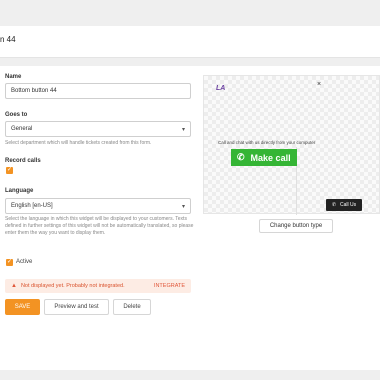 Image resolution: width=380 pixels, height=380 pixels. What do you see at coordinates (98, 129) in the screenshot?
I see `goes-to-select: General ▾` at bounding box center [98, 129].